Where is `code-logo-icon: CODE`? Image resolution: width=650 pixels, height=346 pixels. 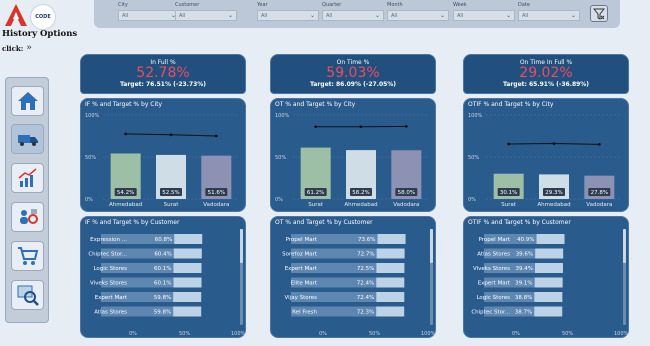
code-logo-icon: CODE is located at coordinates (43, 17).